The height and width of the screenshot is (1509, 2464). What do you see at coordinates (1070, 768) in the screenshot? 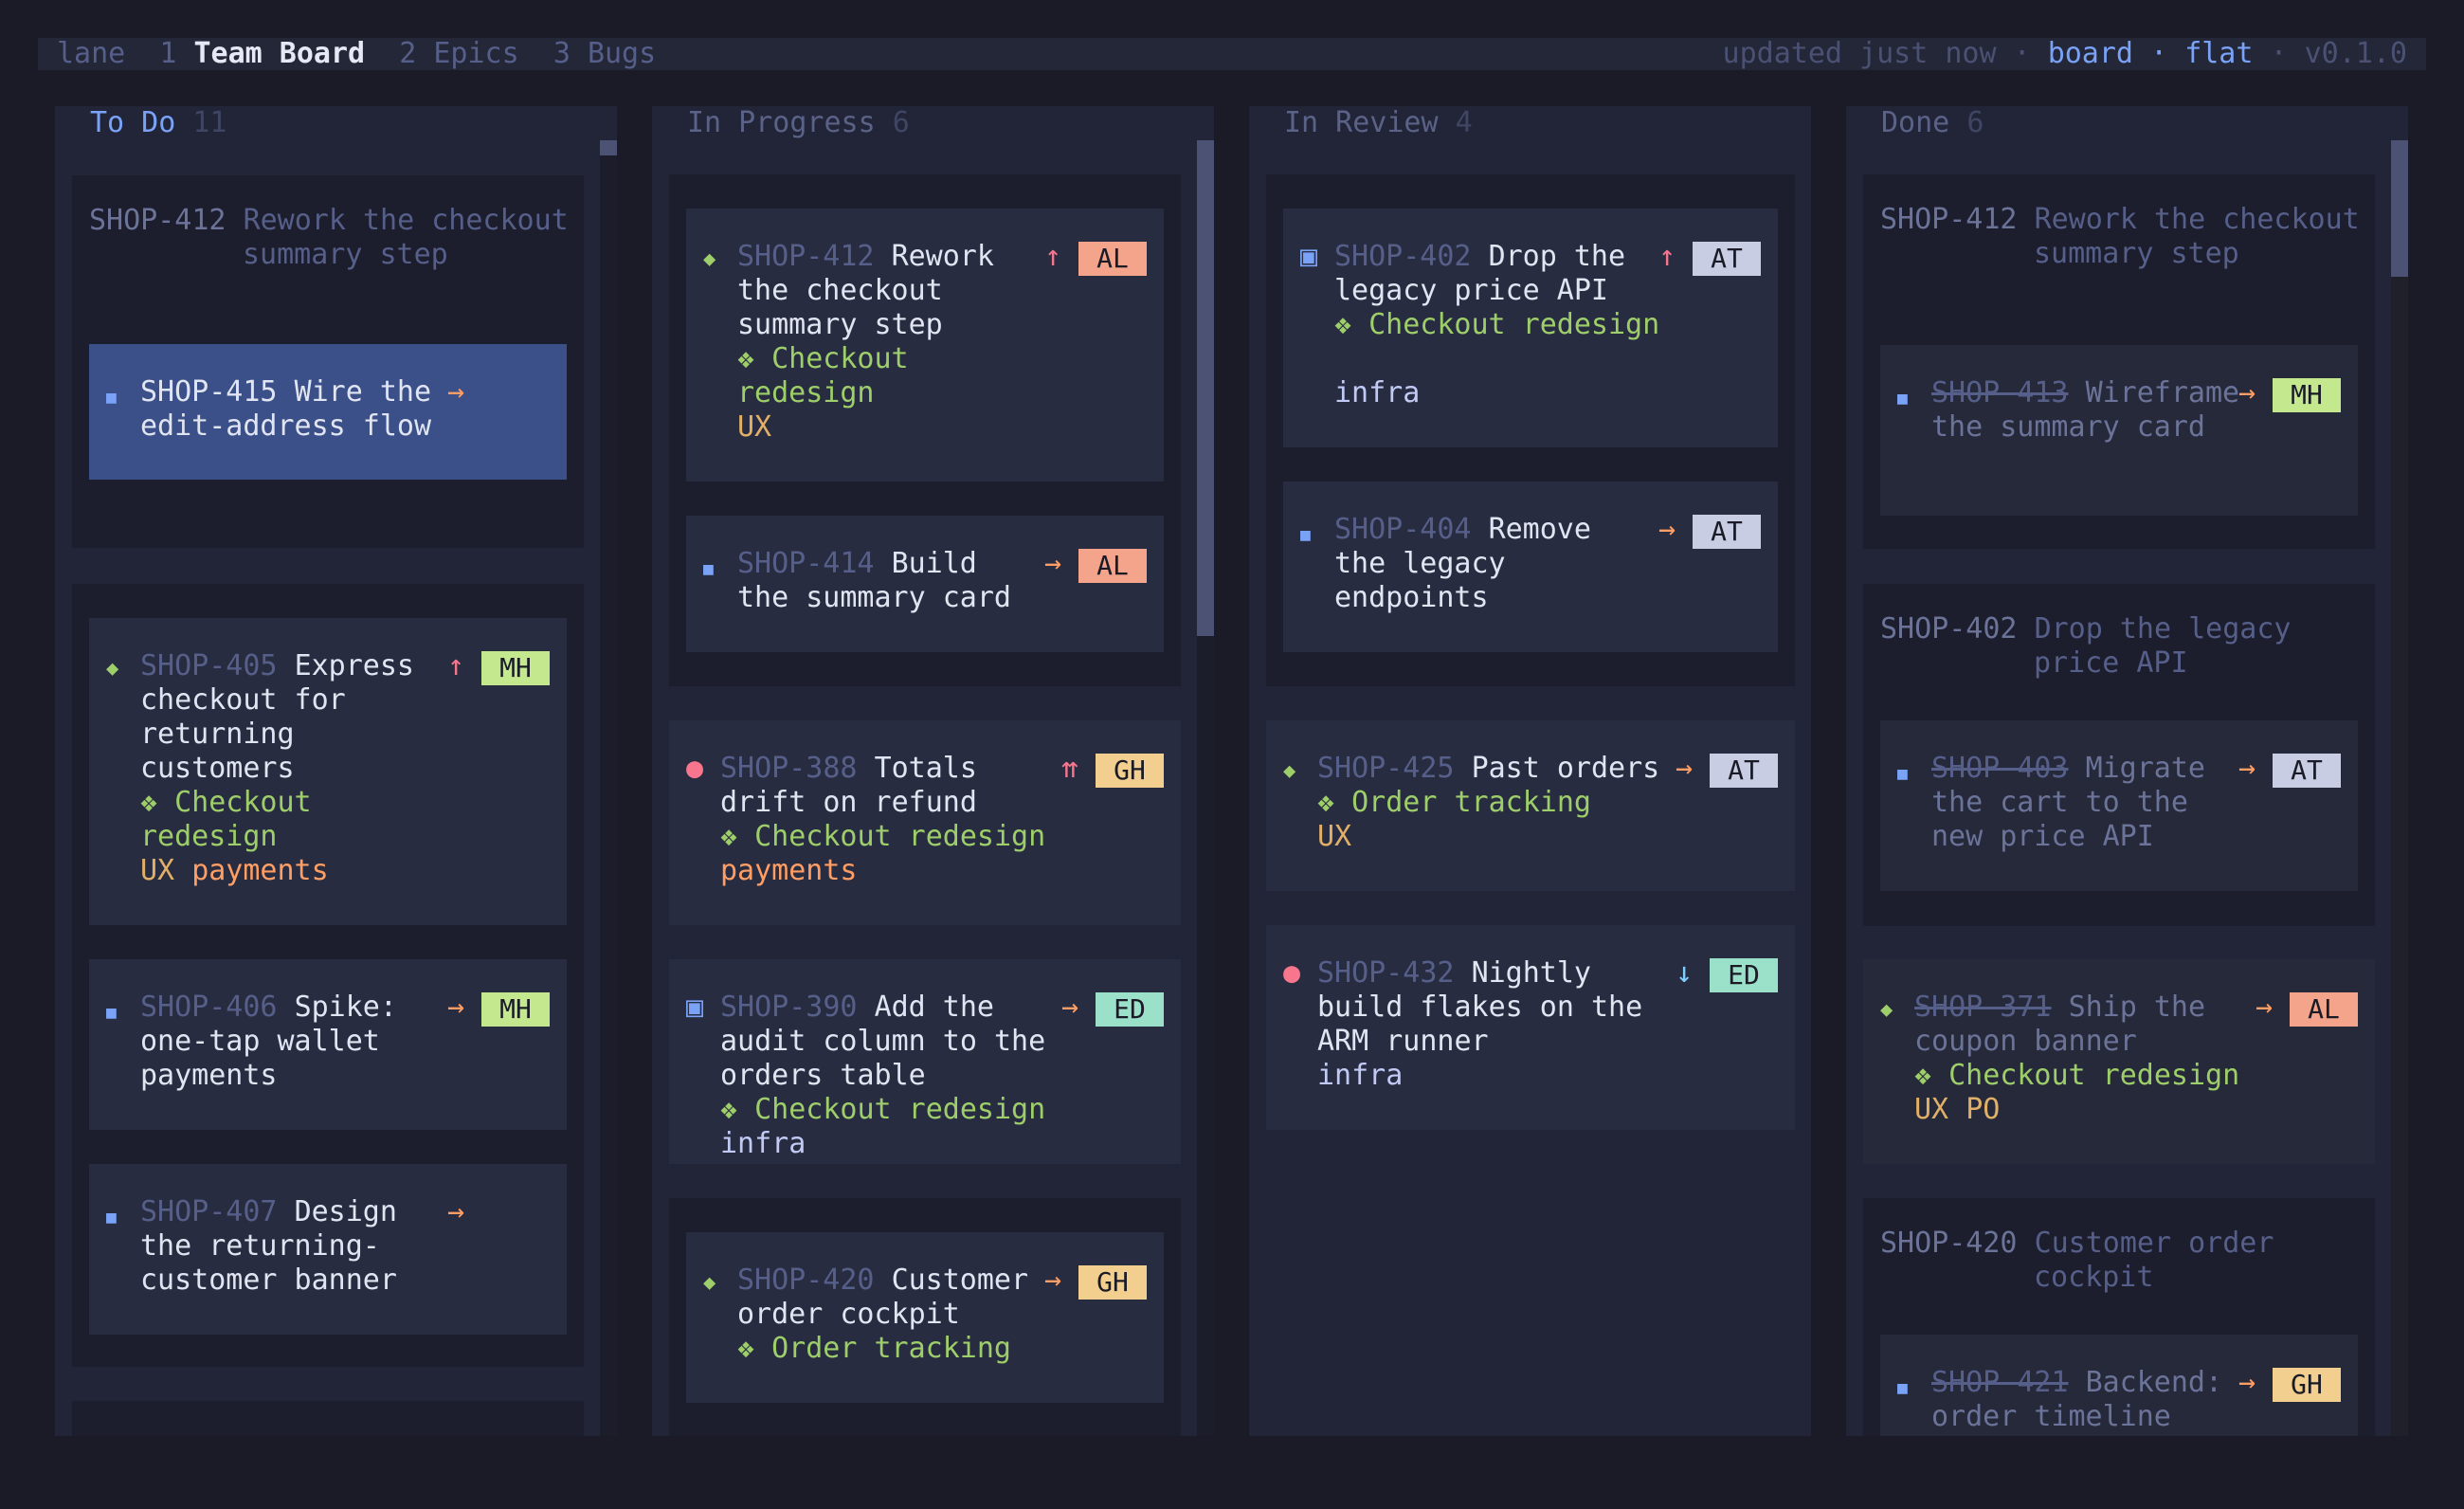
I see `priority-highest-icon: ⇈` at bounding box center [1070, 768].